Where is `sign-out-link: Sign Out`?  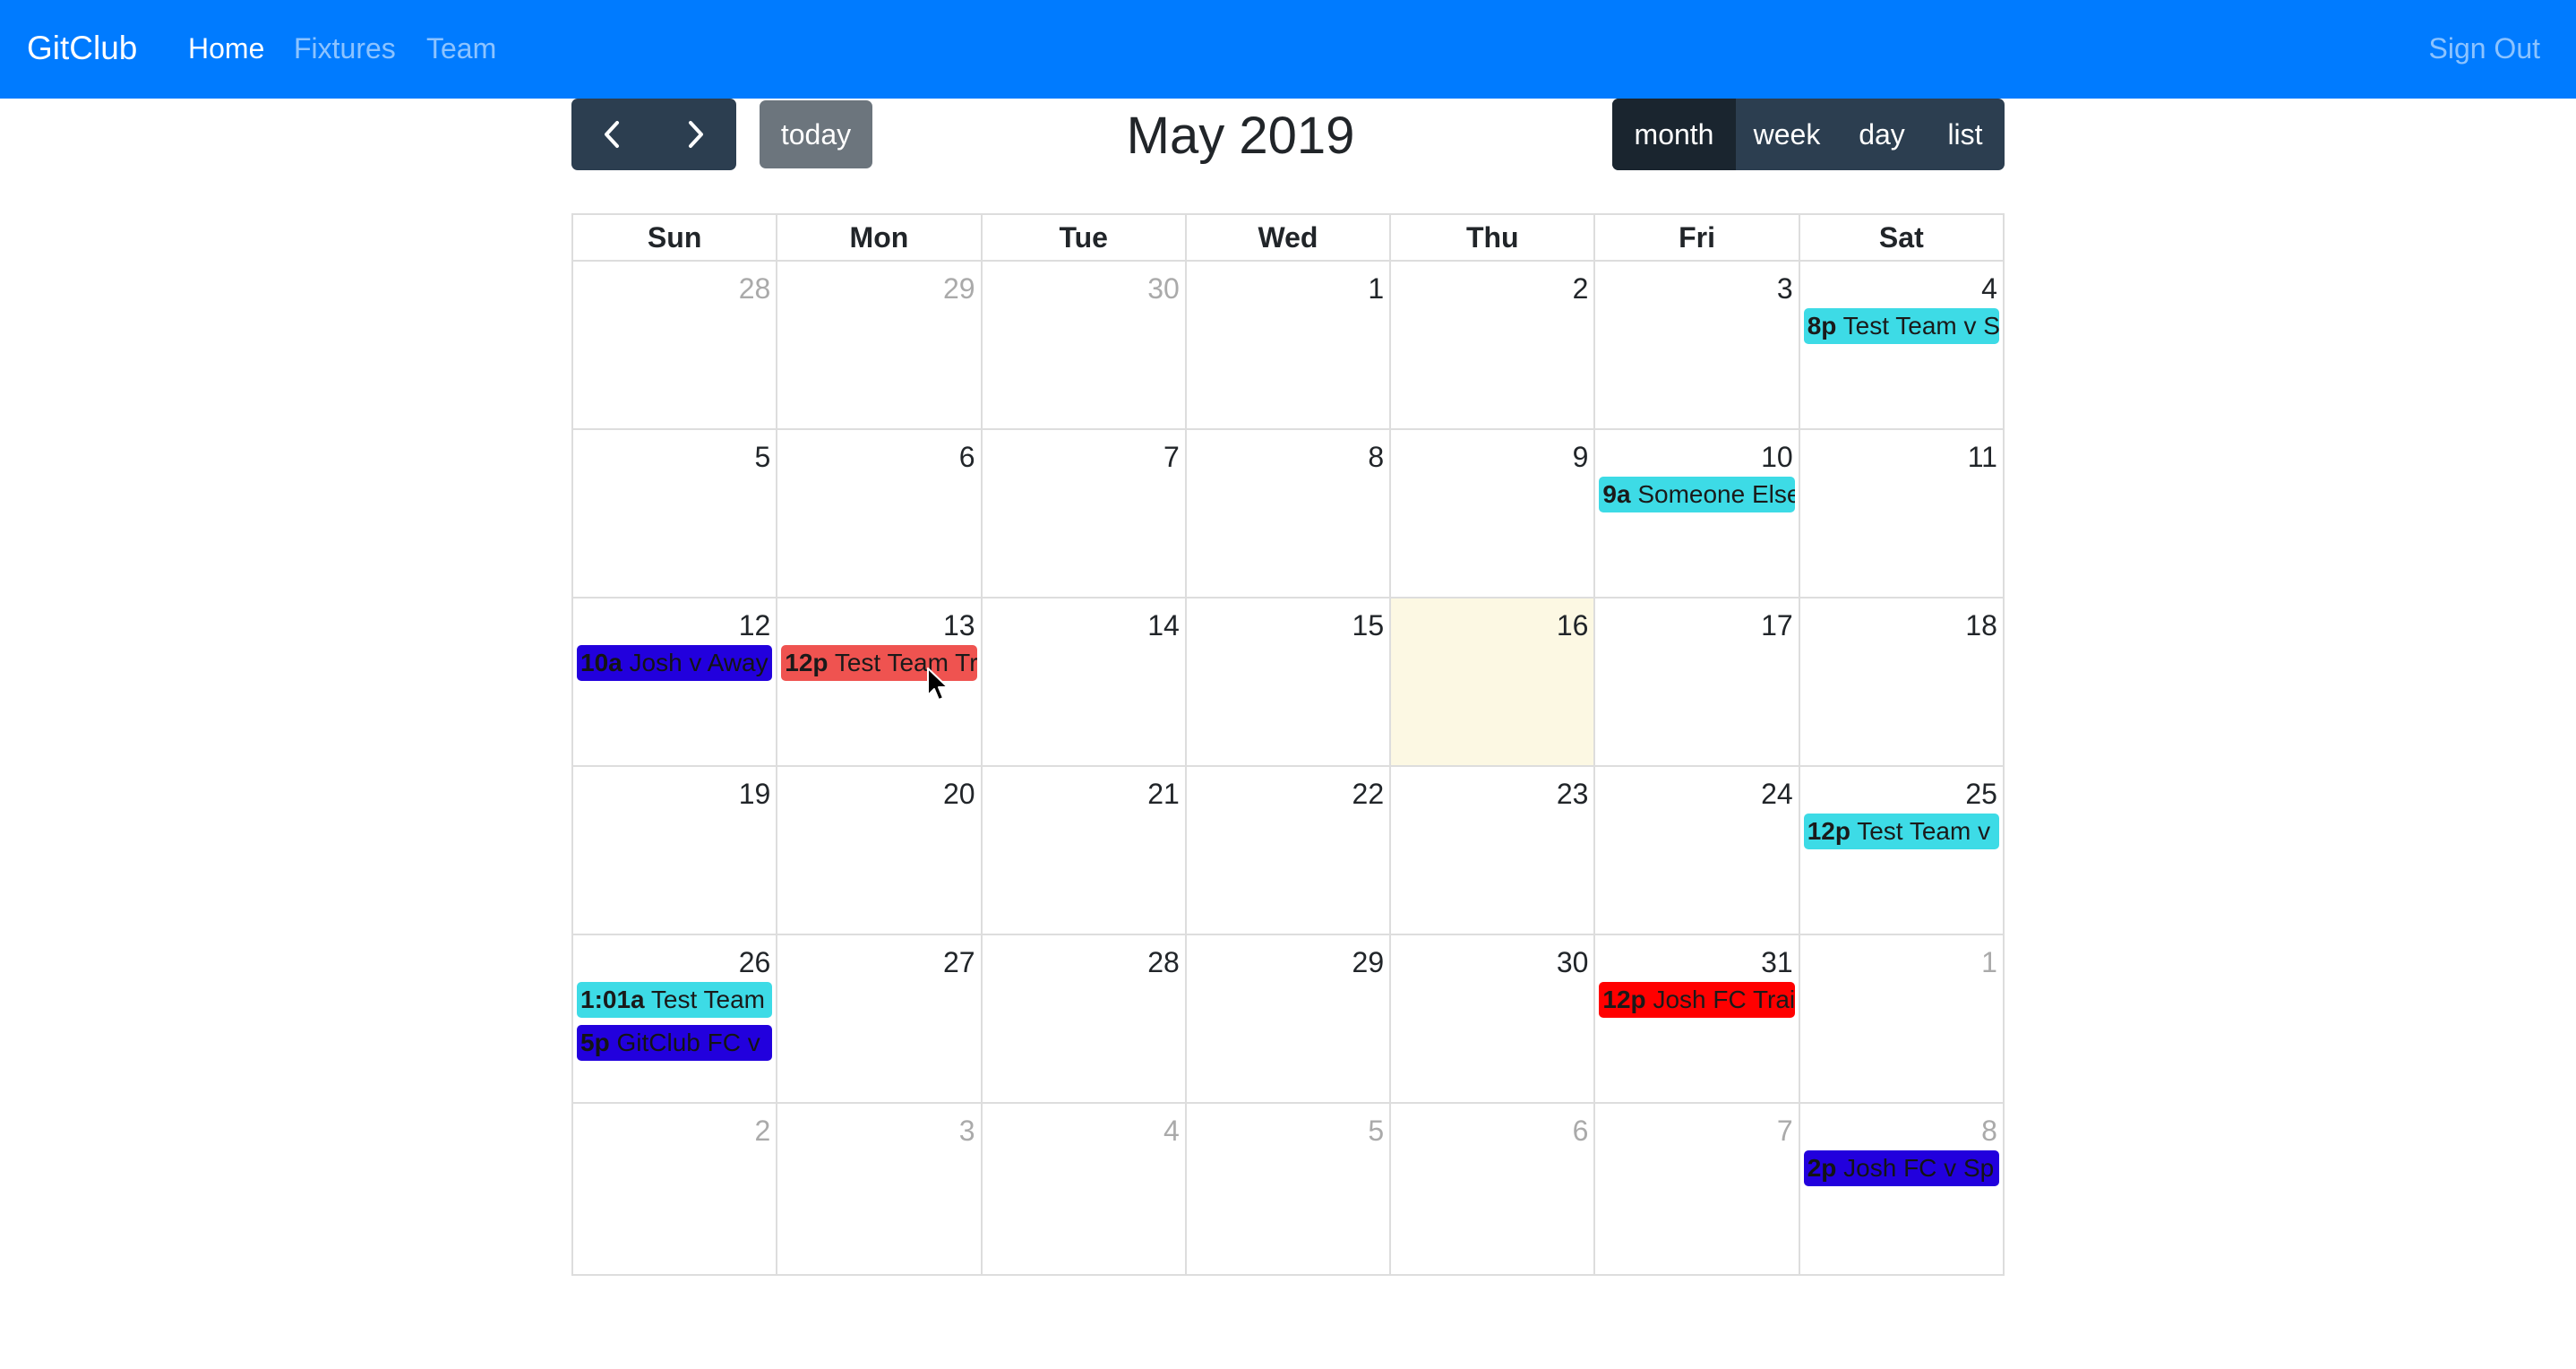
sign-out-link: Sign Out is located at coordinates (2484, 48).